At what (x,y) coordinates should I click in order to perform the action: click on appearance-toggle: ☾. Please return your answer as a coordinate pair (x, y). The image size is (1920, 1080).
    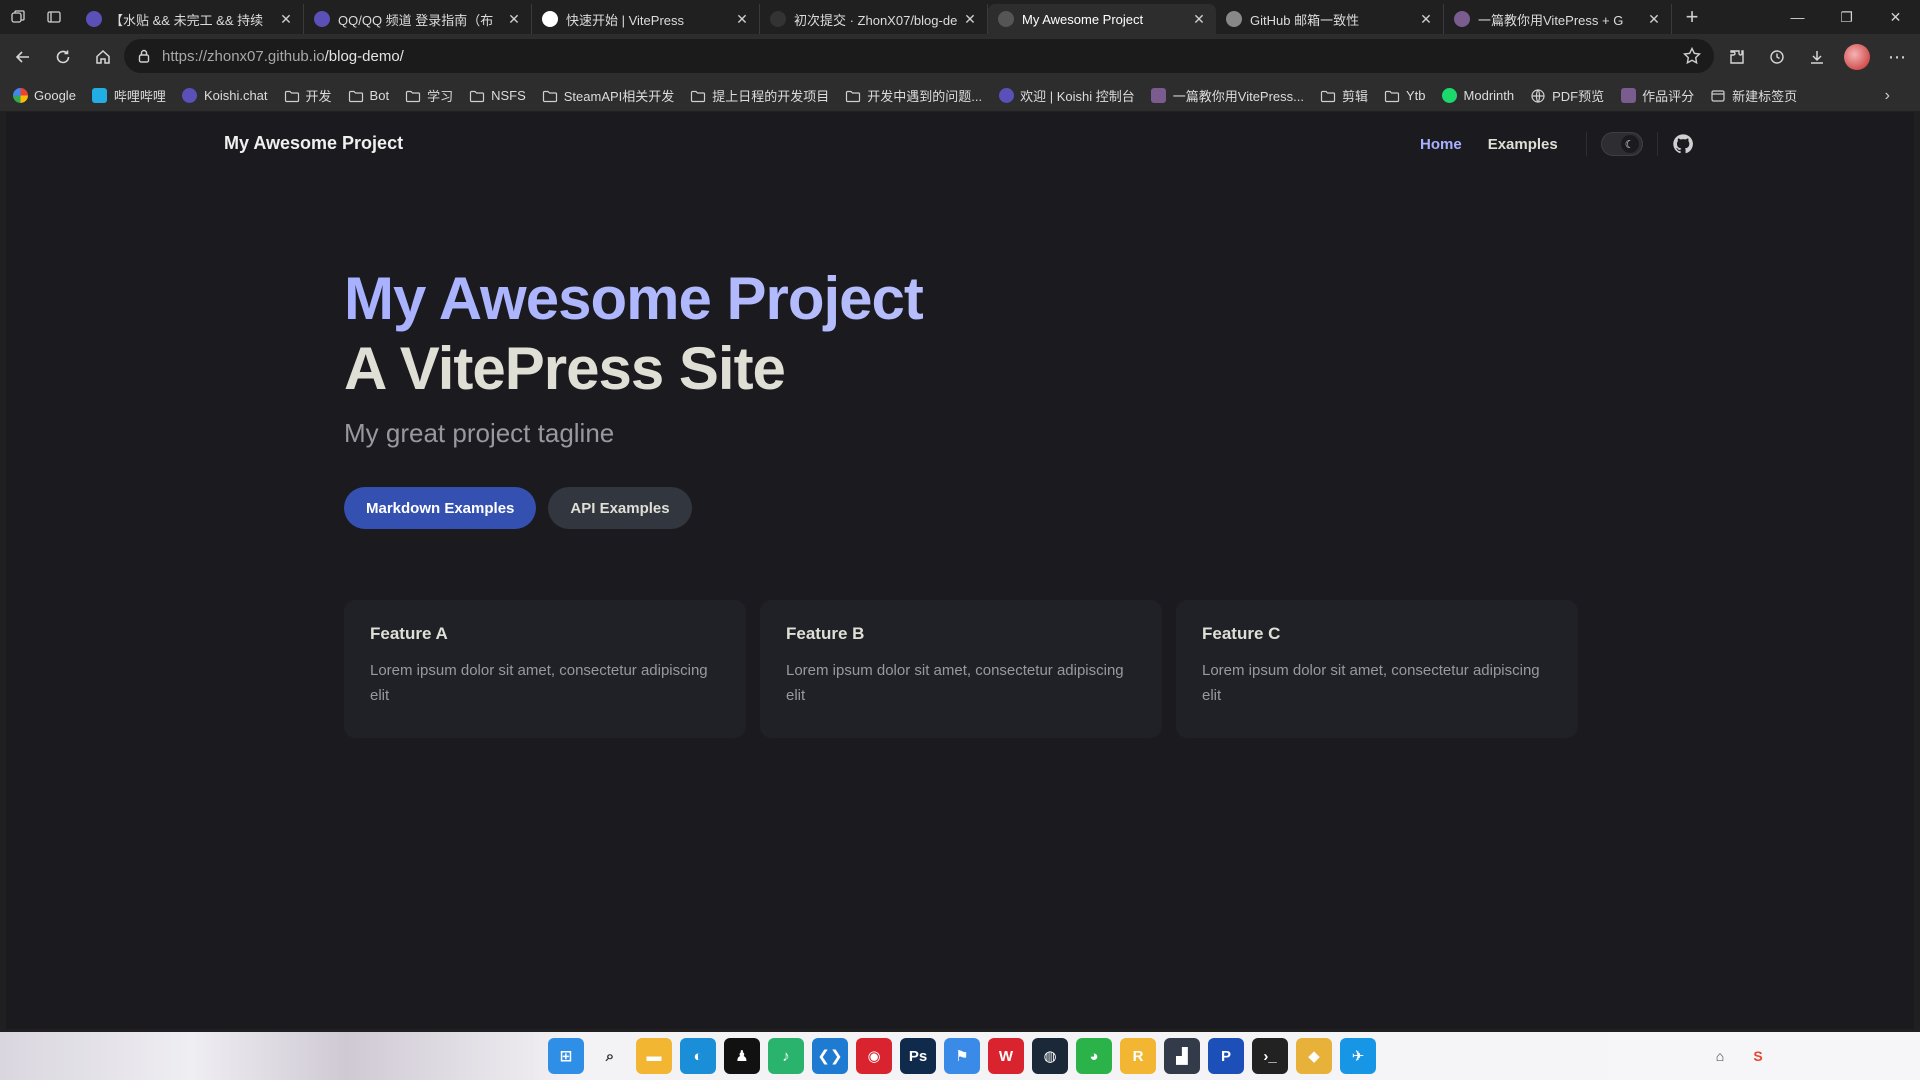
    Looking at the image, I should click on (1621, 144).